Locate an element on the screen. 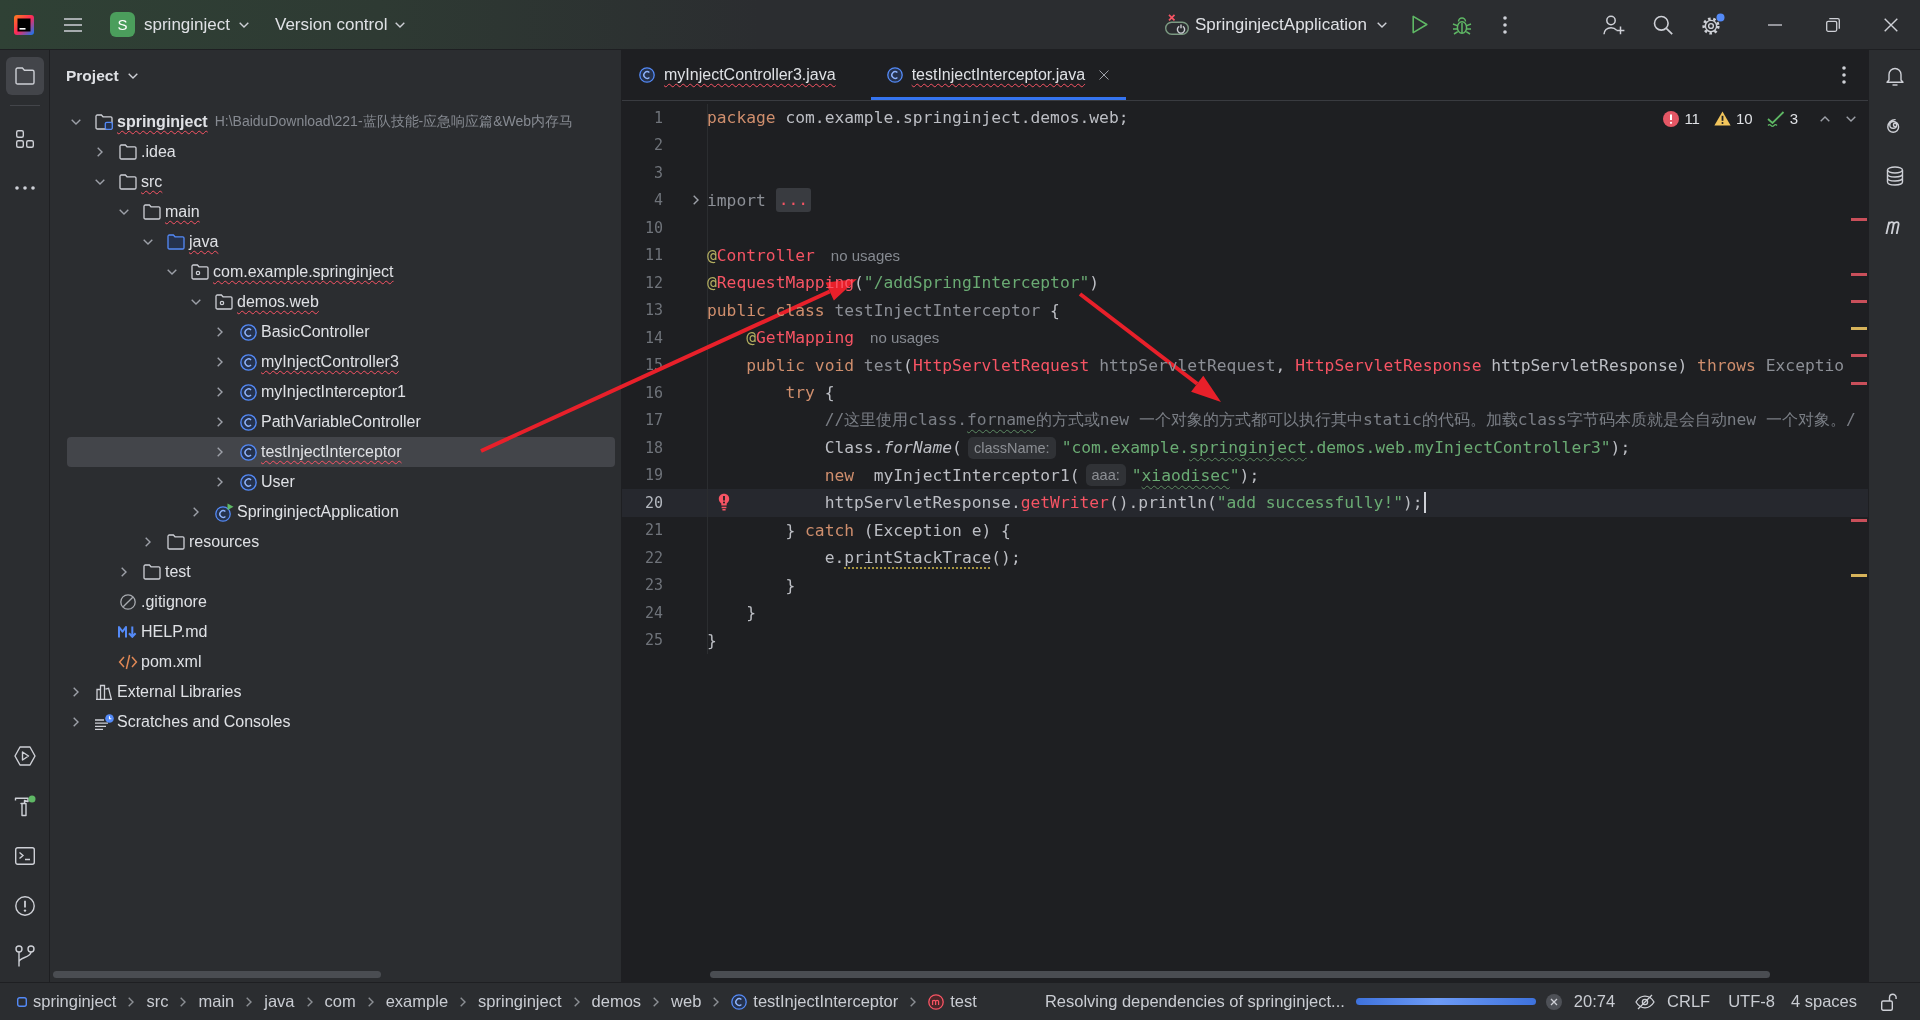 This screenshot has height=1020, width=1920. vcs-selector: Version control is located at coordinates (340, 24).